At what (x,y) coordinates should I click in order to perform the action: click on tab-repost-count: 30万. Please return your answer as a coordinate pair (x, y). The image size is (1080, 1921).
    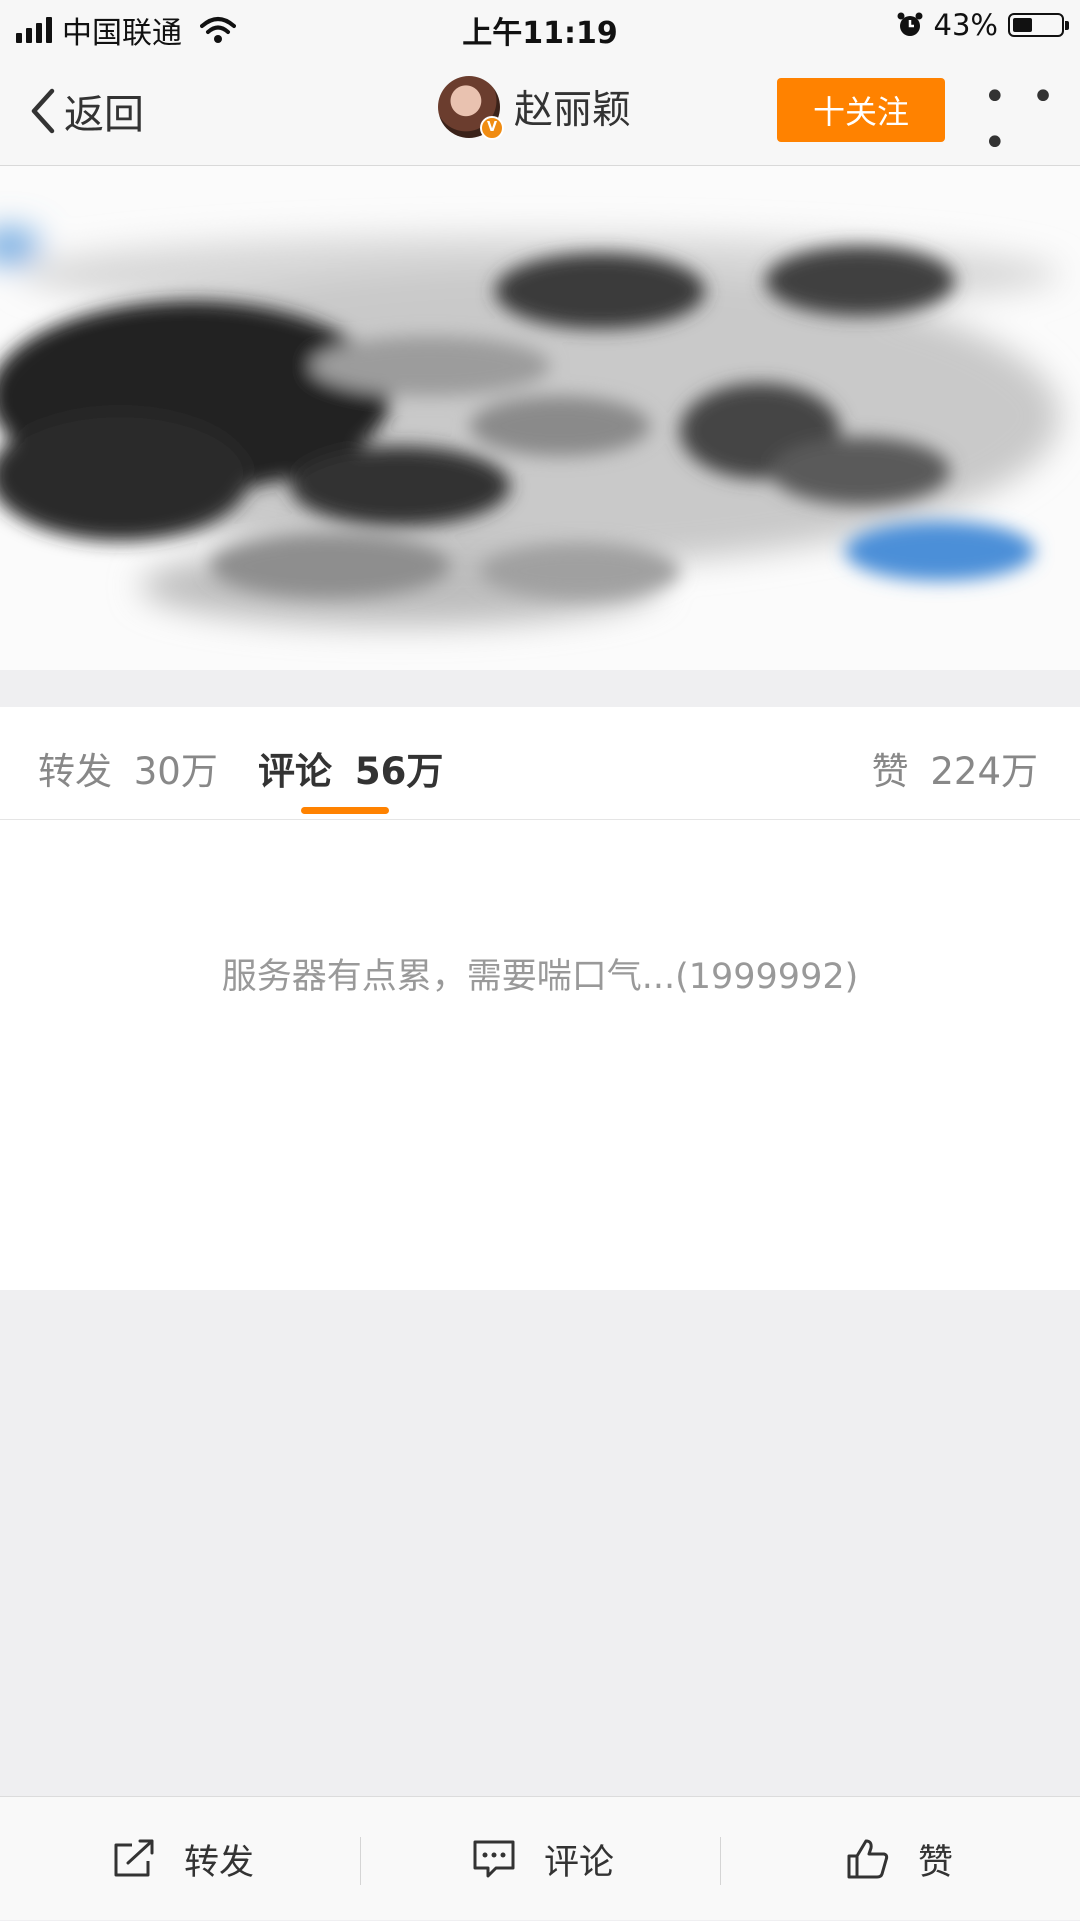
    Looking at the image, I should click on (175, 771).